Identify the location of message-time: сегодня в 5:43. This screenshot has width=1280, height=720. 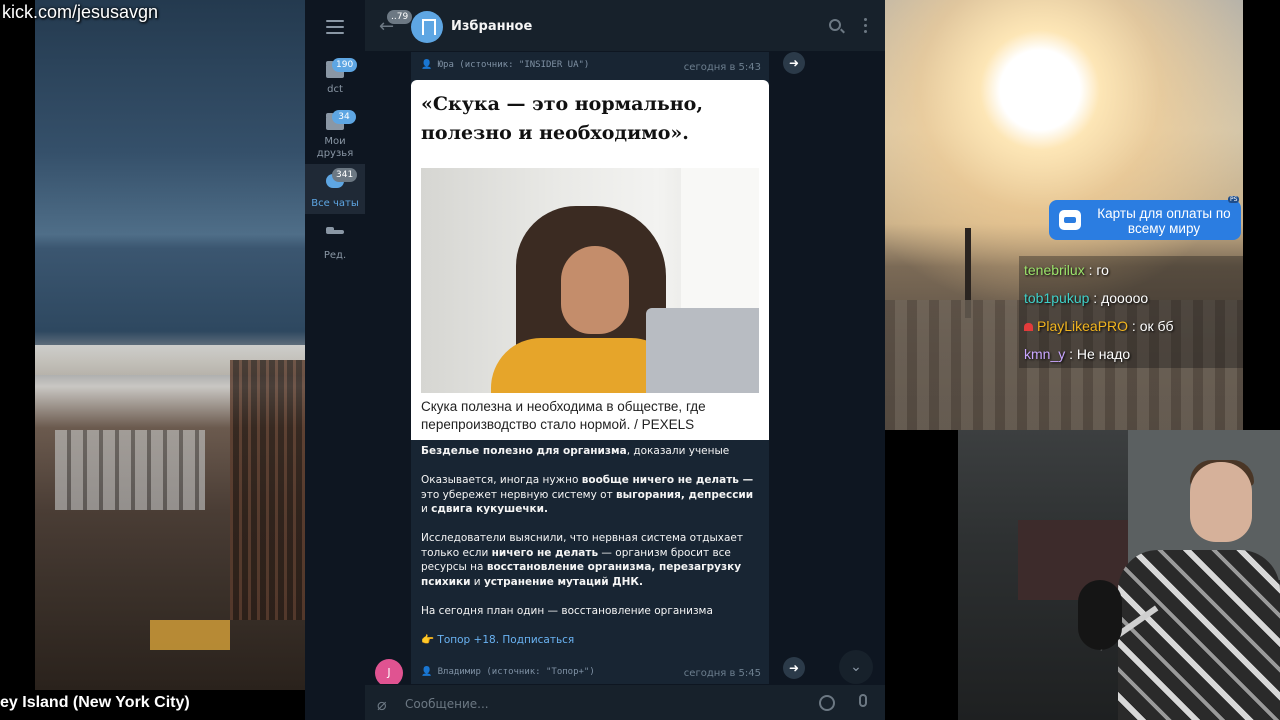
(722, 67).